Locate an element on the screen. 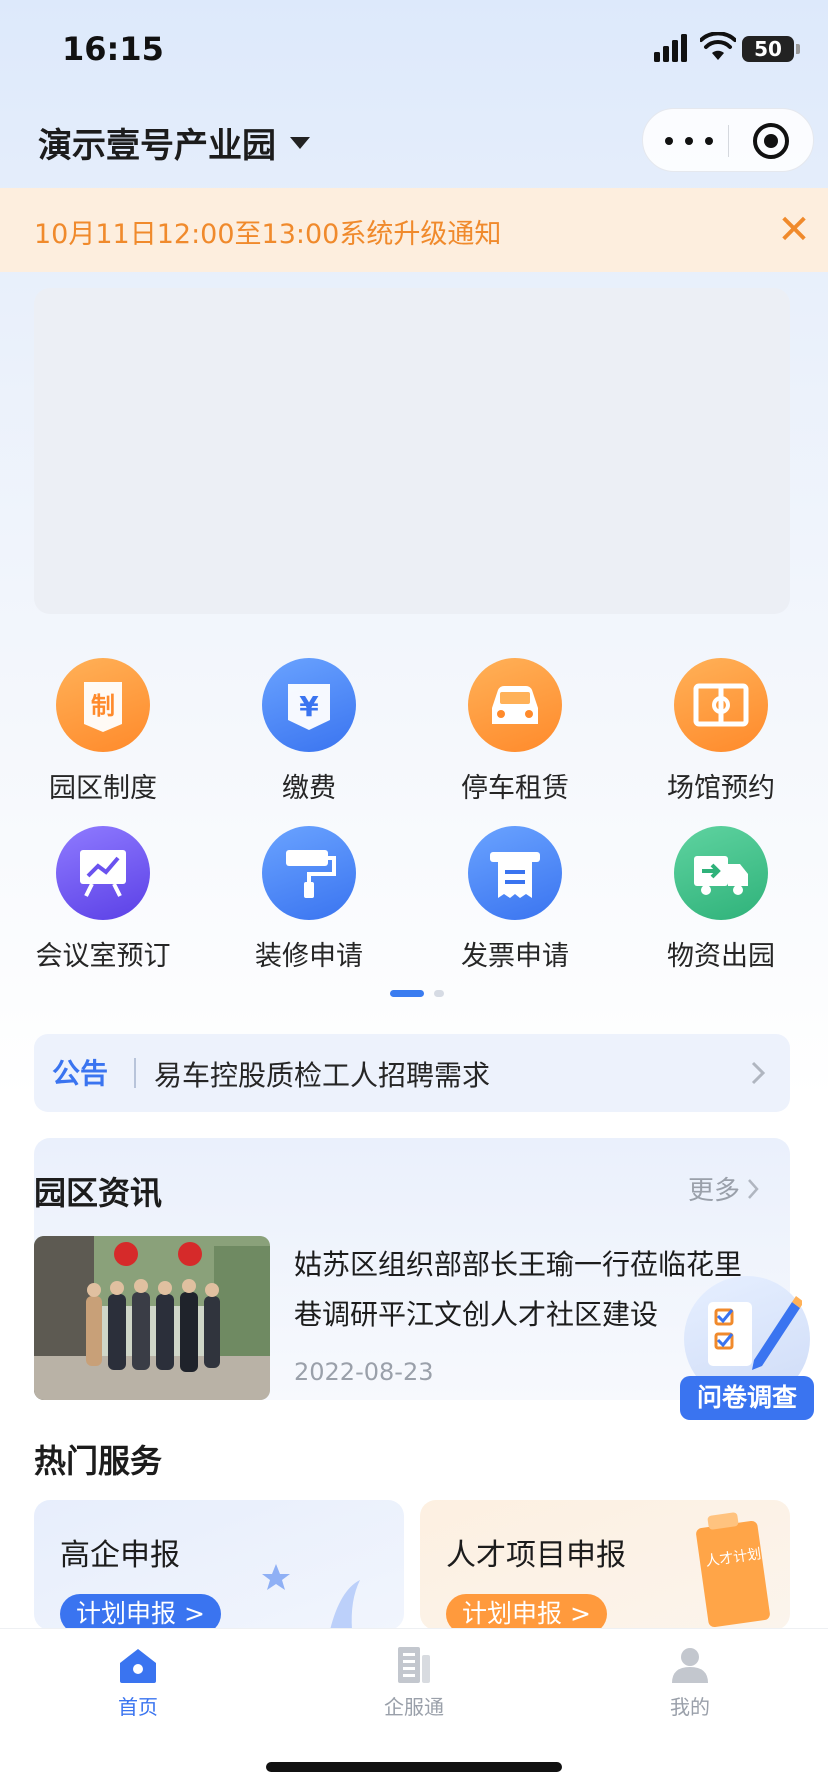 The width and height of the screenshot is (828, 1792). user-icon is located at coordinates (690, 1665).